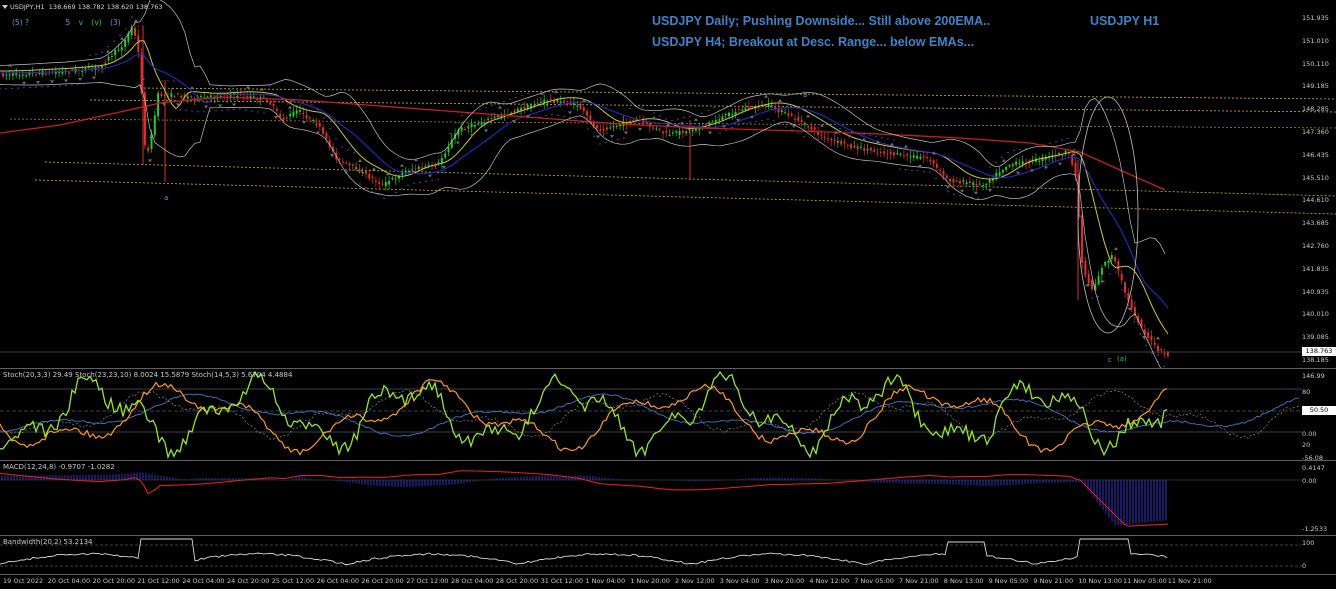 The height and width of the screenshot is (589, 1336). I want to click on stoch-mid-line, so click(584, 417).